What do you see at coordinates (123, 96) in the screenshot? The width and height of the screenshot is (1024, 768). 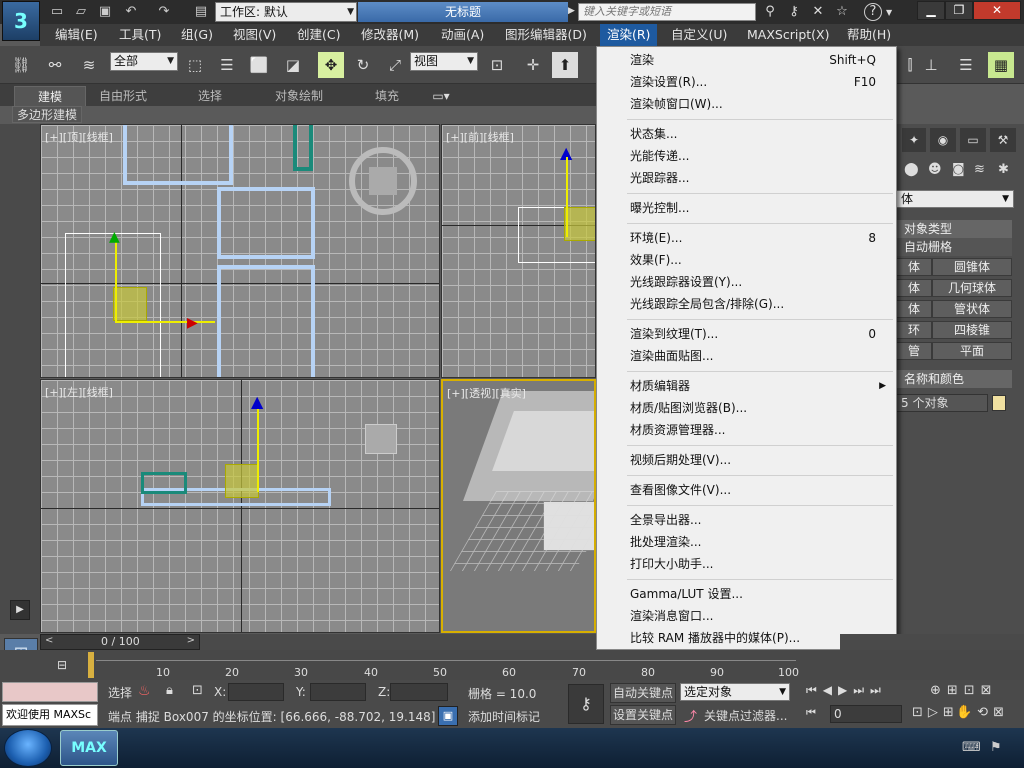 I see `tab-freeform: 自由形式` at bounding box center [123, 96].